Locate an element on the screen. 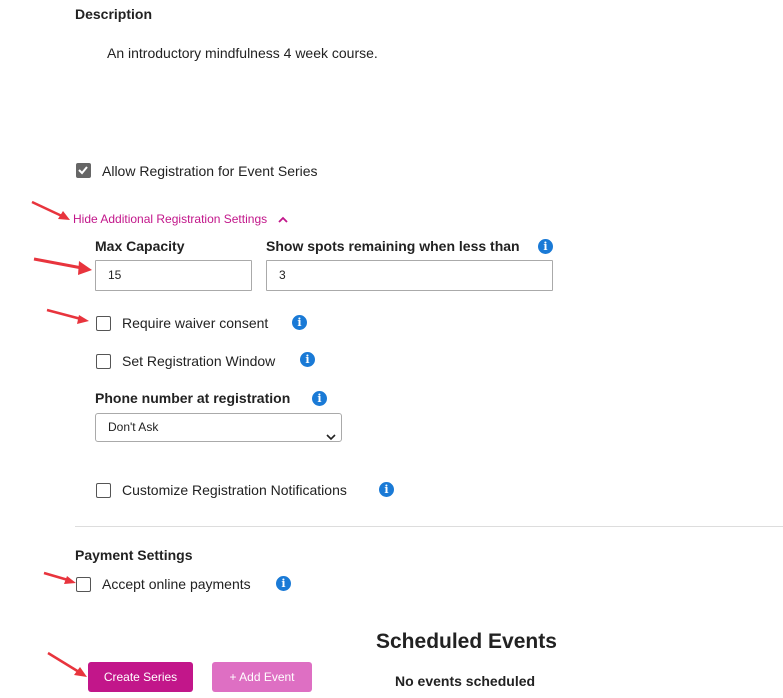 The height and width of the screenshot is (698, 783). max-capacity-label: Max Capacity is located at coordinates (140, 246).